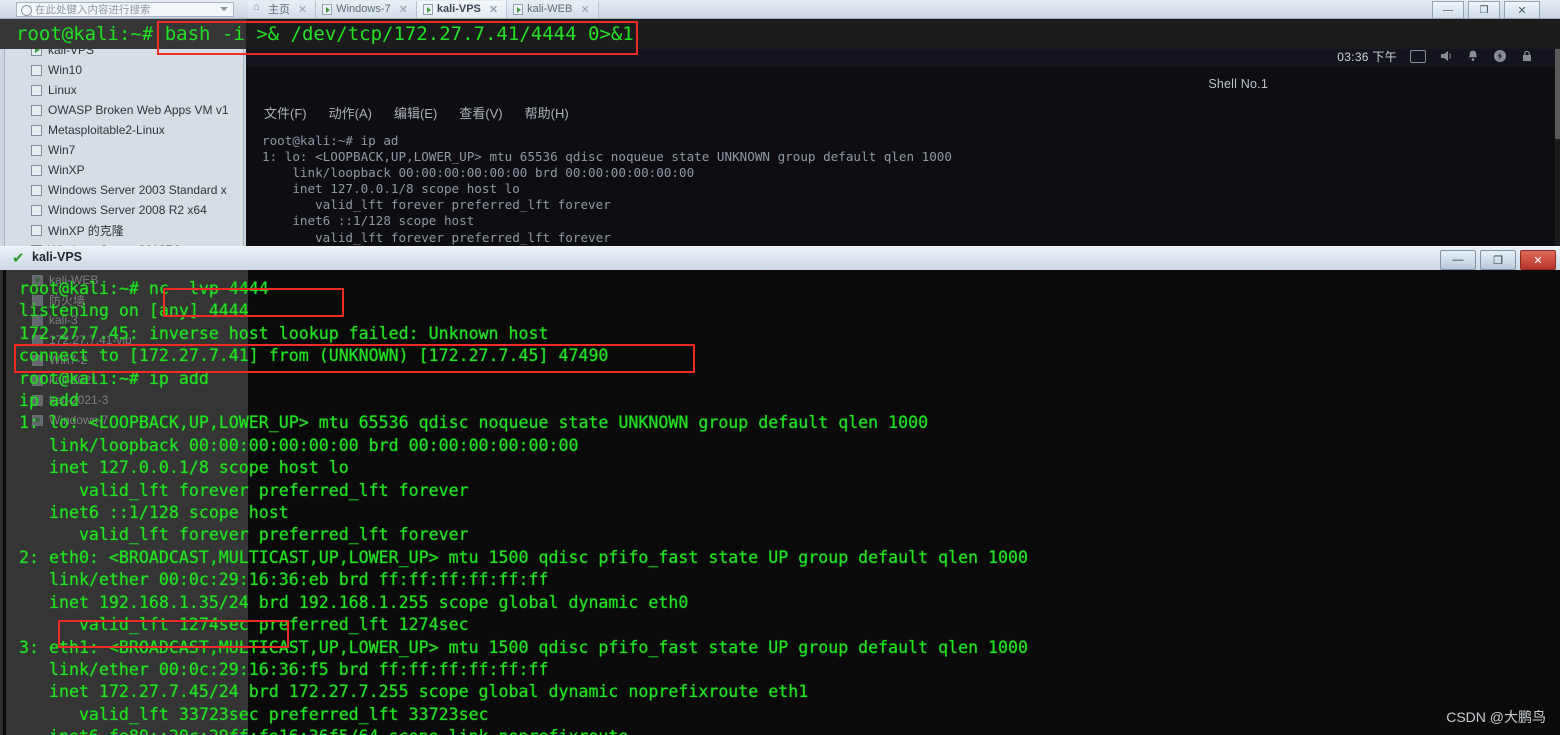 The width and height of the screenshot is (1560, 735). I want to click on library-item-label: OWASP Broken Web Apps VM v1, so click(138, 110).